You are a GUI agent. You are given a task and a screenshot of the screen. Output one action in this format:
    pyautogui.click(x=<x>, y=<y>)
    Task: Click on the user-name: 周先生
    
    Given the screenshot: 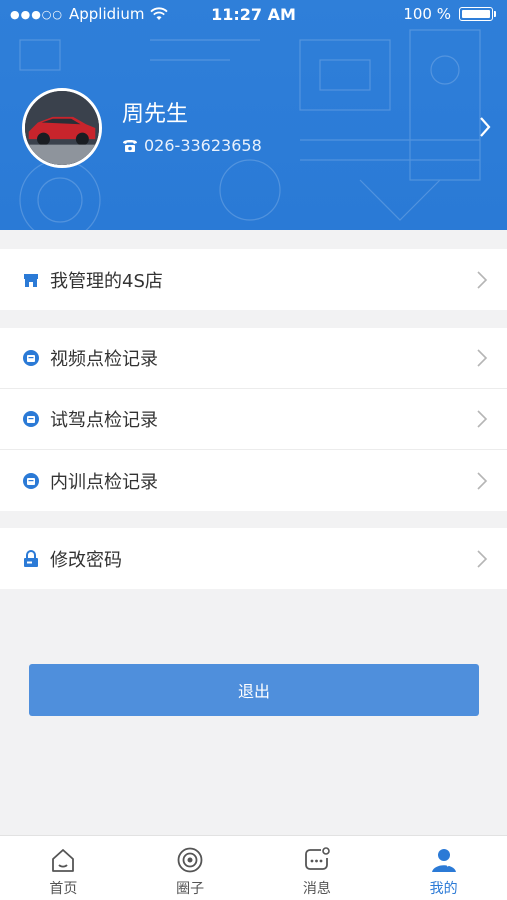 What is the action you would take?
    pyautogui.click(x=155, y=114)
    